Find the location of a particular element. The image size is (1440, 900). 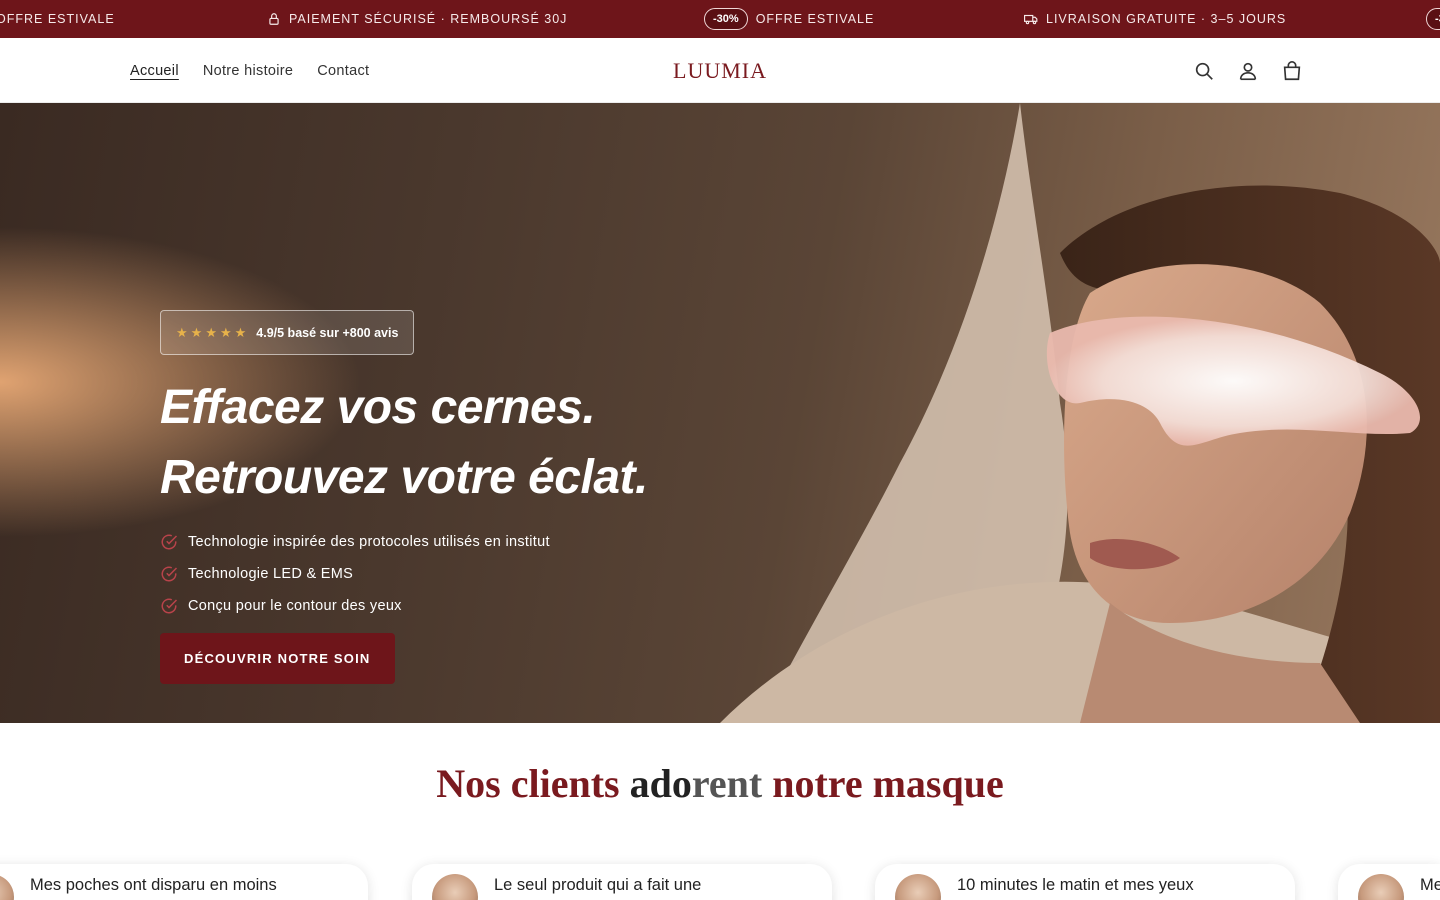

review-text: Me is located at coordinates (1430, 885).